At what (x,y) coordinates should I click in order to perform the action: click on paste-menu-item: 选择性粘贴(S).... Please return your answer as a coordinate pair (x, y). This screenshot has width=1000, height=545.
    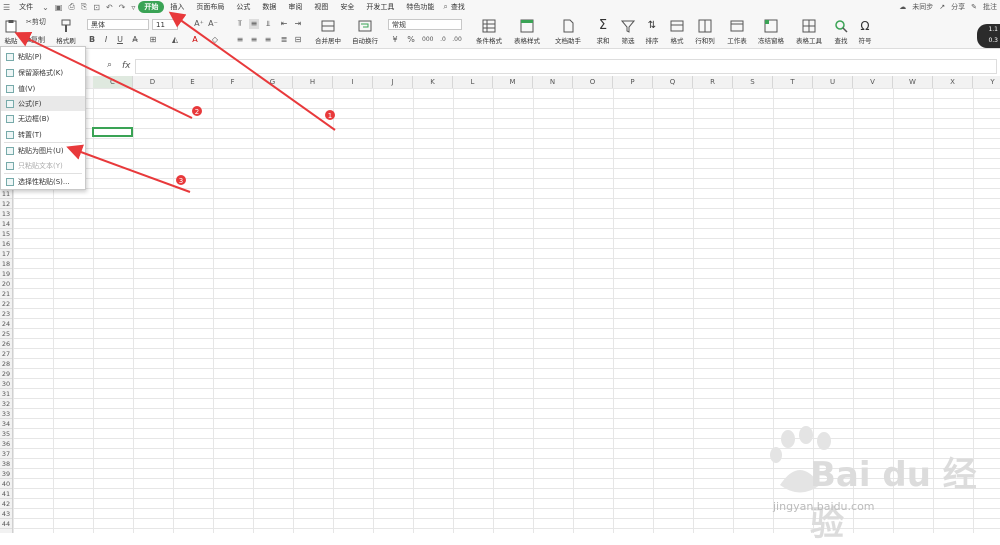
    Looking at the image, I should click on (43, 181).